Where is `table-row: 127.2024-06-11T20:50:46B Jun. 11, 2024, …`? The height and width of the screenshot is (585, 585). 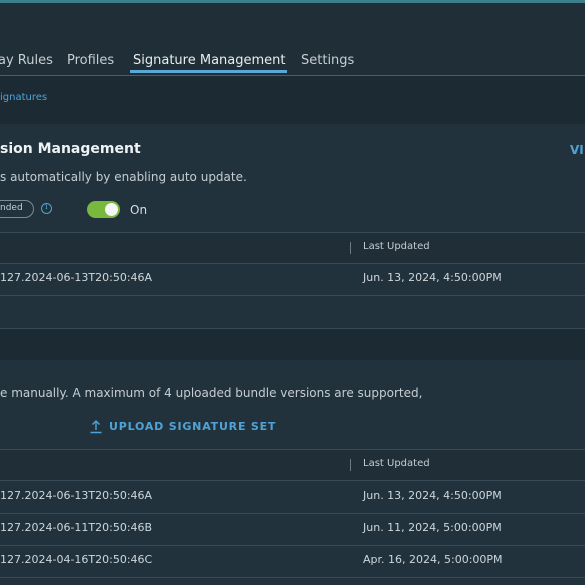 table-row: 127.2024-06-11T20:50:46B Jun. 11, 2024, … is located at coordinates (292, 529).